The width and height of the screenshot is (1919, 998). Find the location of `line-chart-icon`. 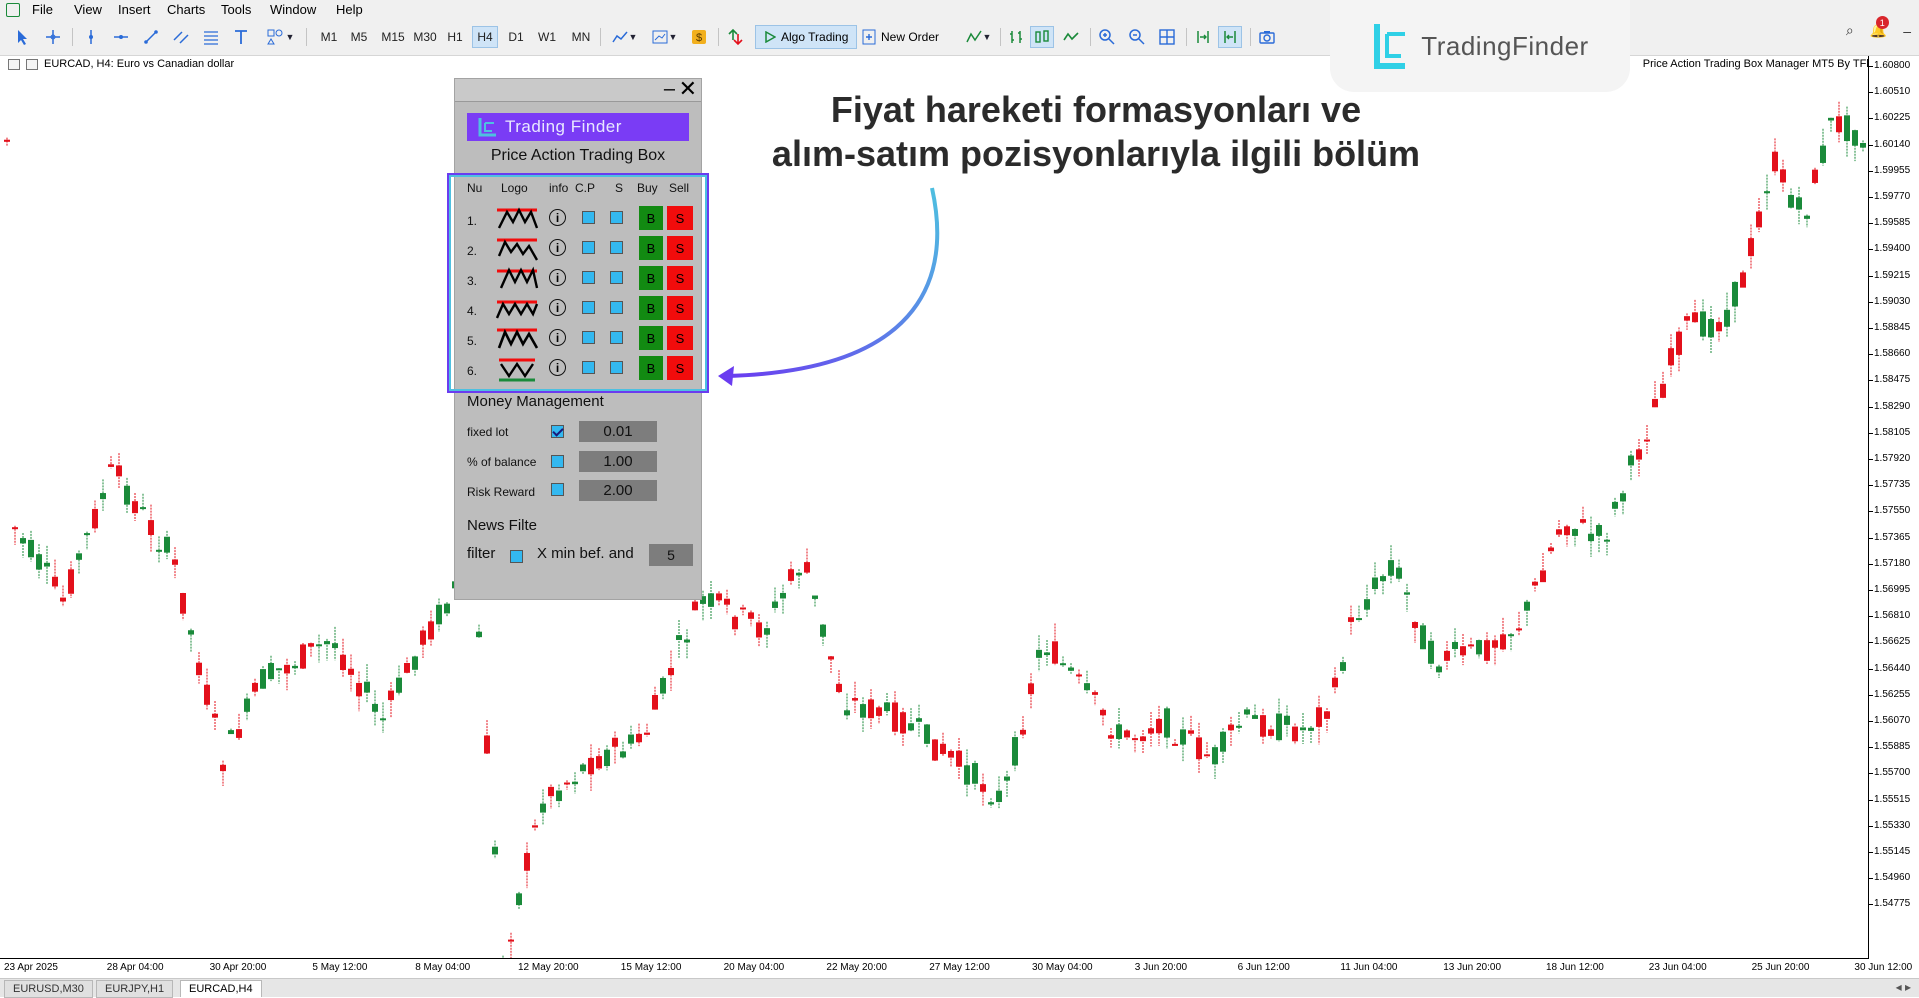

line-chart-icon is located at coordinates (1071, 37).